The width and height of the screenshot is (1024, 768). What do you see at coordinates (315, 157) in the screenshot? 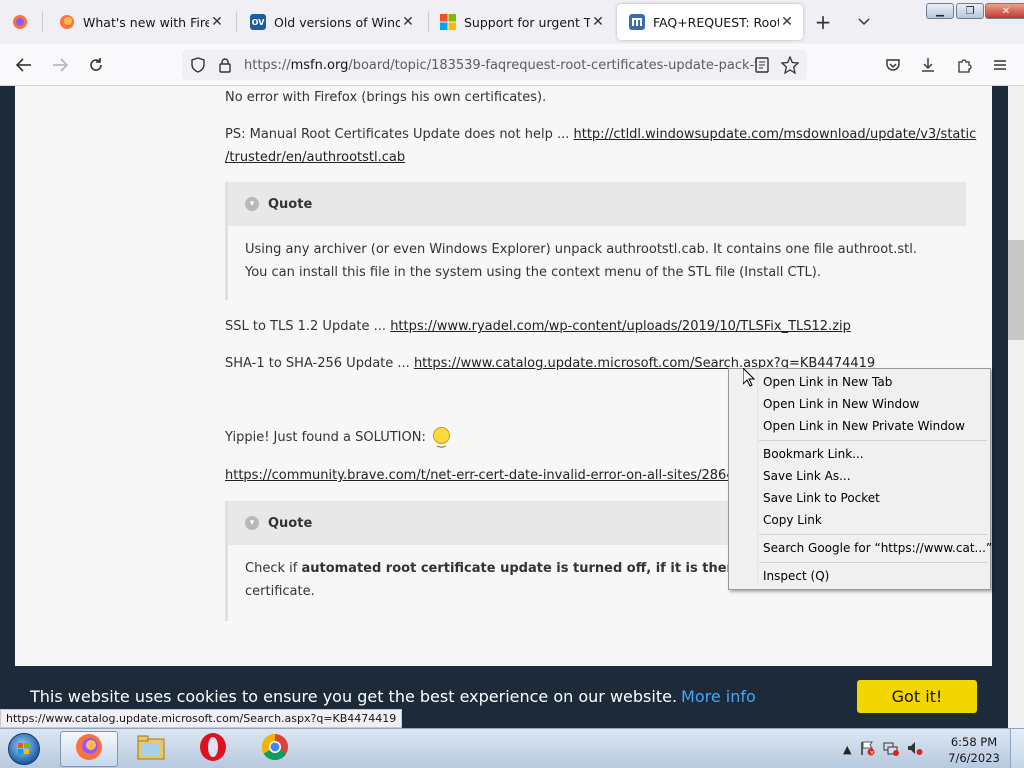
I see `authrootstl-link-cont: /trustedr/en/authrootstl.cab` at bounding box center [315, 157].